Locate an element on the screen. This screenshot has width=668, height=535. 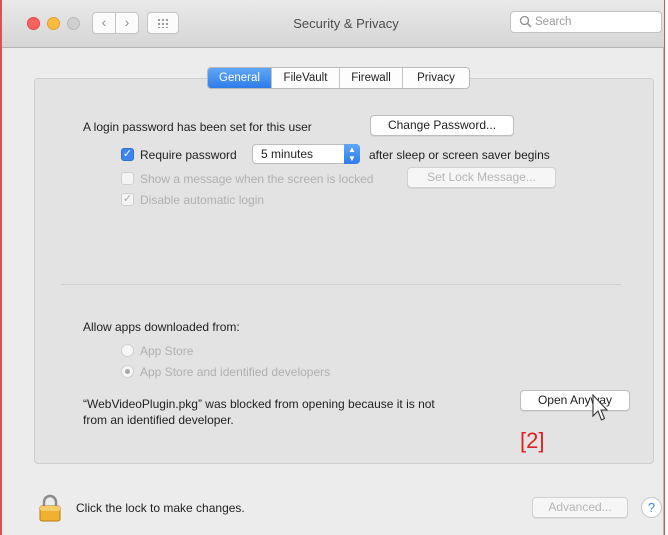
show-message-checkbox is located at coordinates (127, 178).